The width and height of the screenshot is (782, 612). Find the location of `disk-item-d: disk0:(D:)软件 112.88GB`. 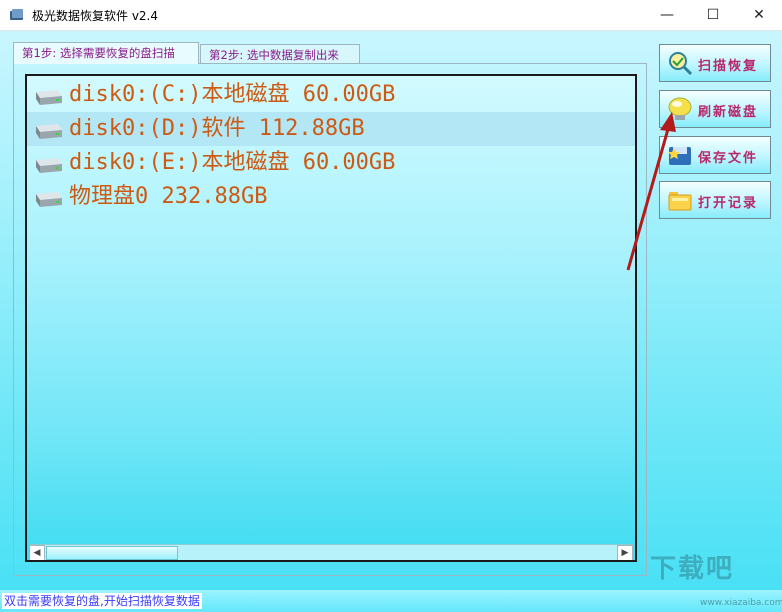

disk-item-d: disk0:(D:)软件 112.88GB is located at coordinates (331, 129).